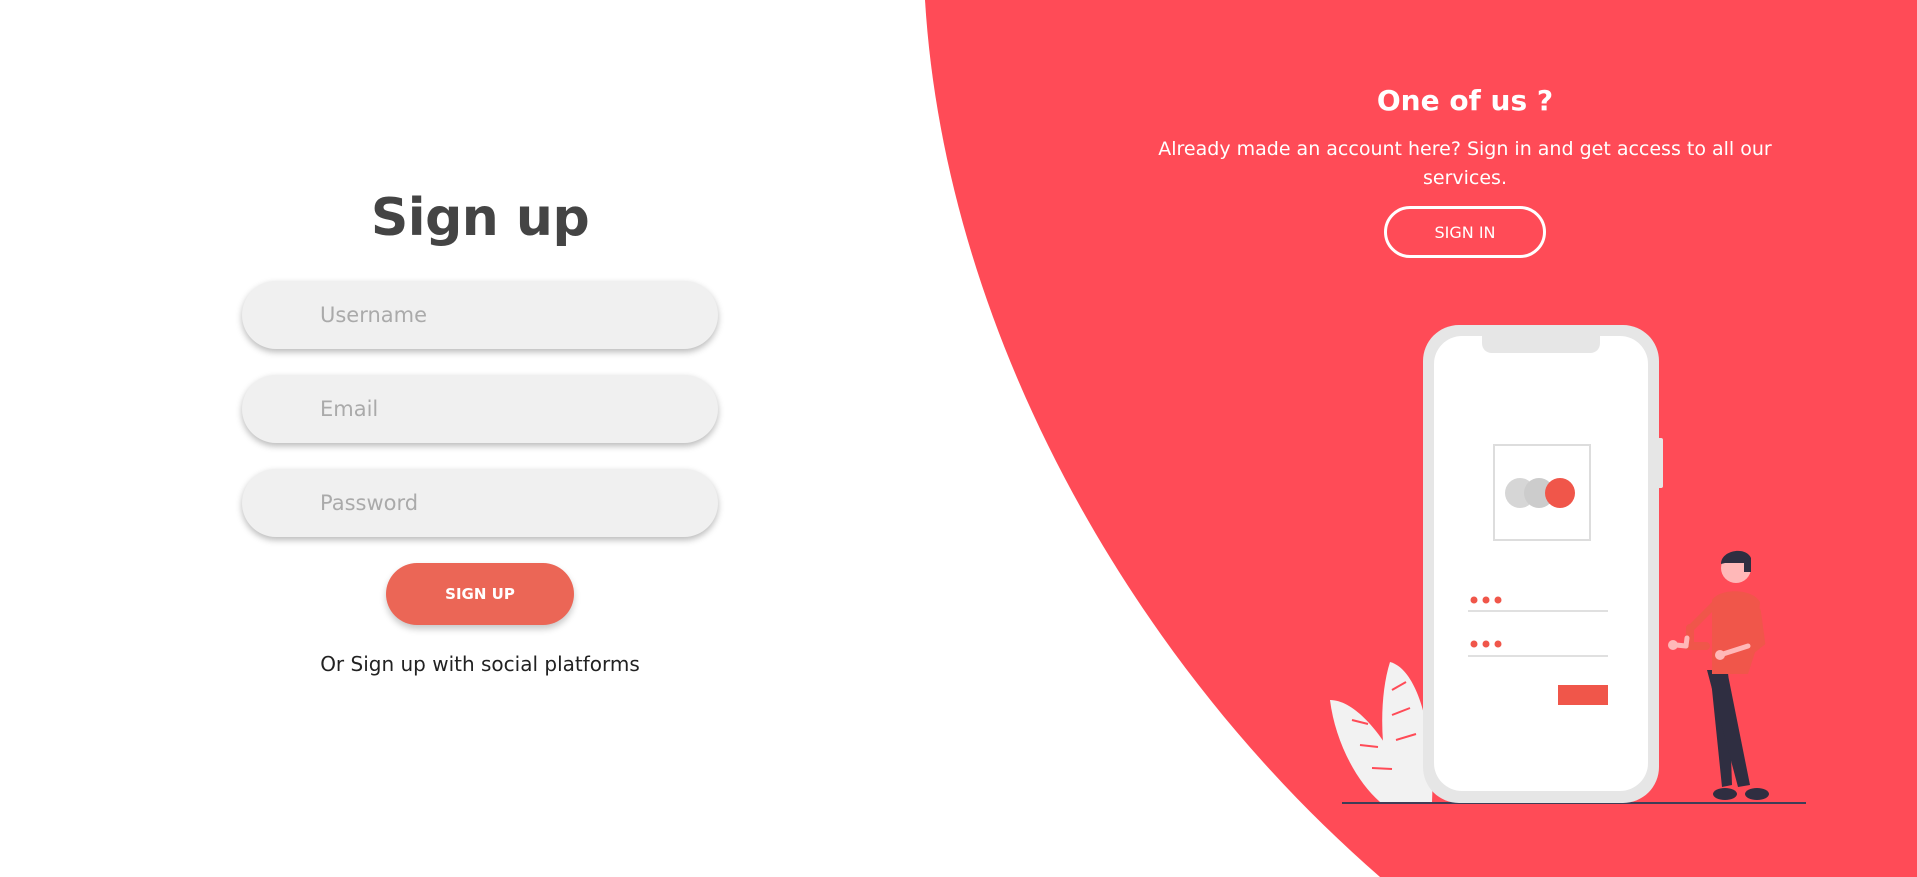 The height and width of the screenshot is (877, 1917). I want to click on signup-illustration, so click(1568, 564).